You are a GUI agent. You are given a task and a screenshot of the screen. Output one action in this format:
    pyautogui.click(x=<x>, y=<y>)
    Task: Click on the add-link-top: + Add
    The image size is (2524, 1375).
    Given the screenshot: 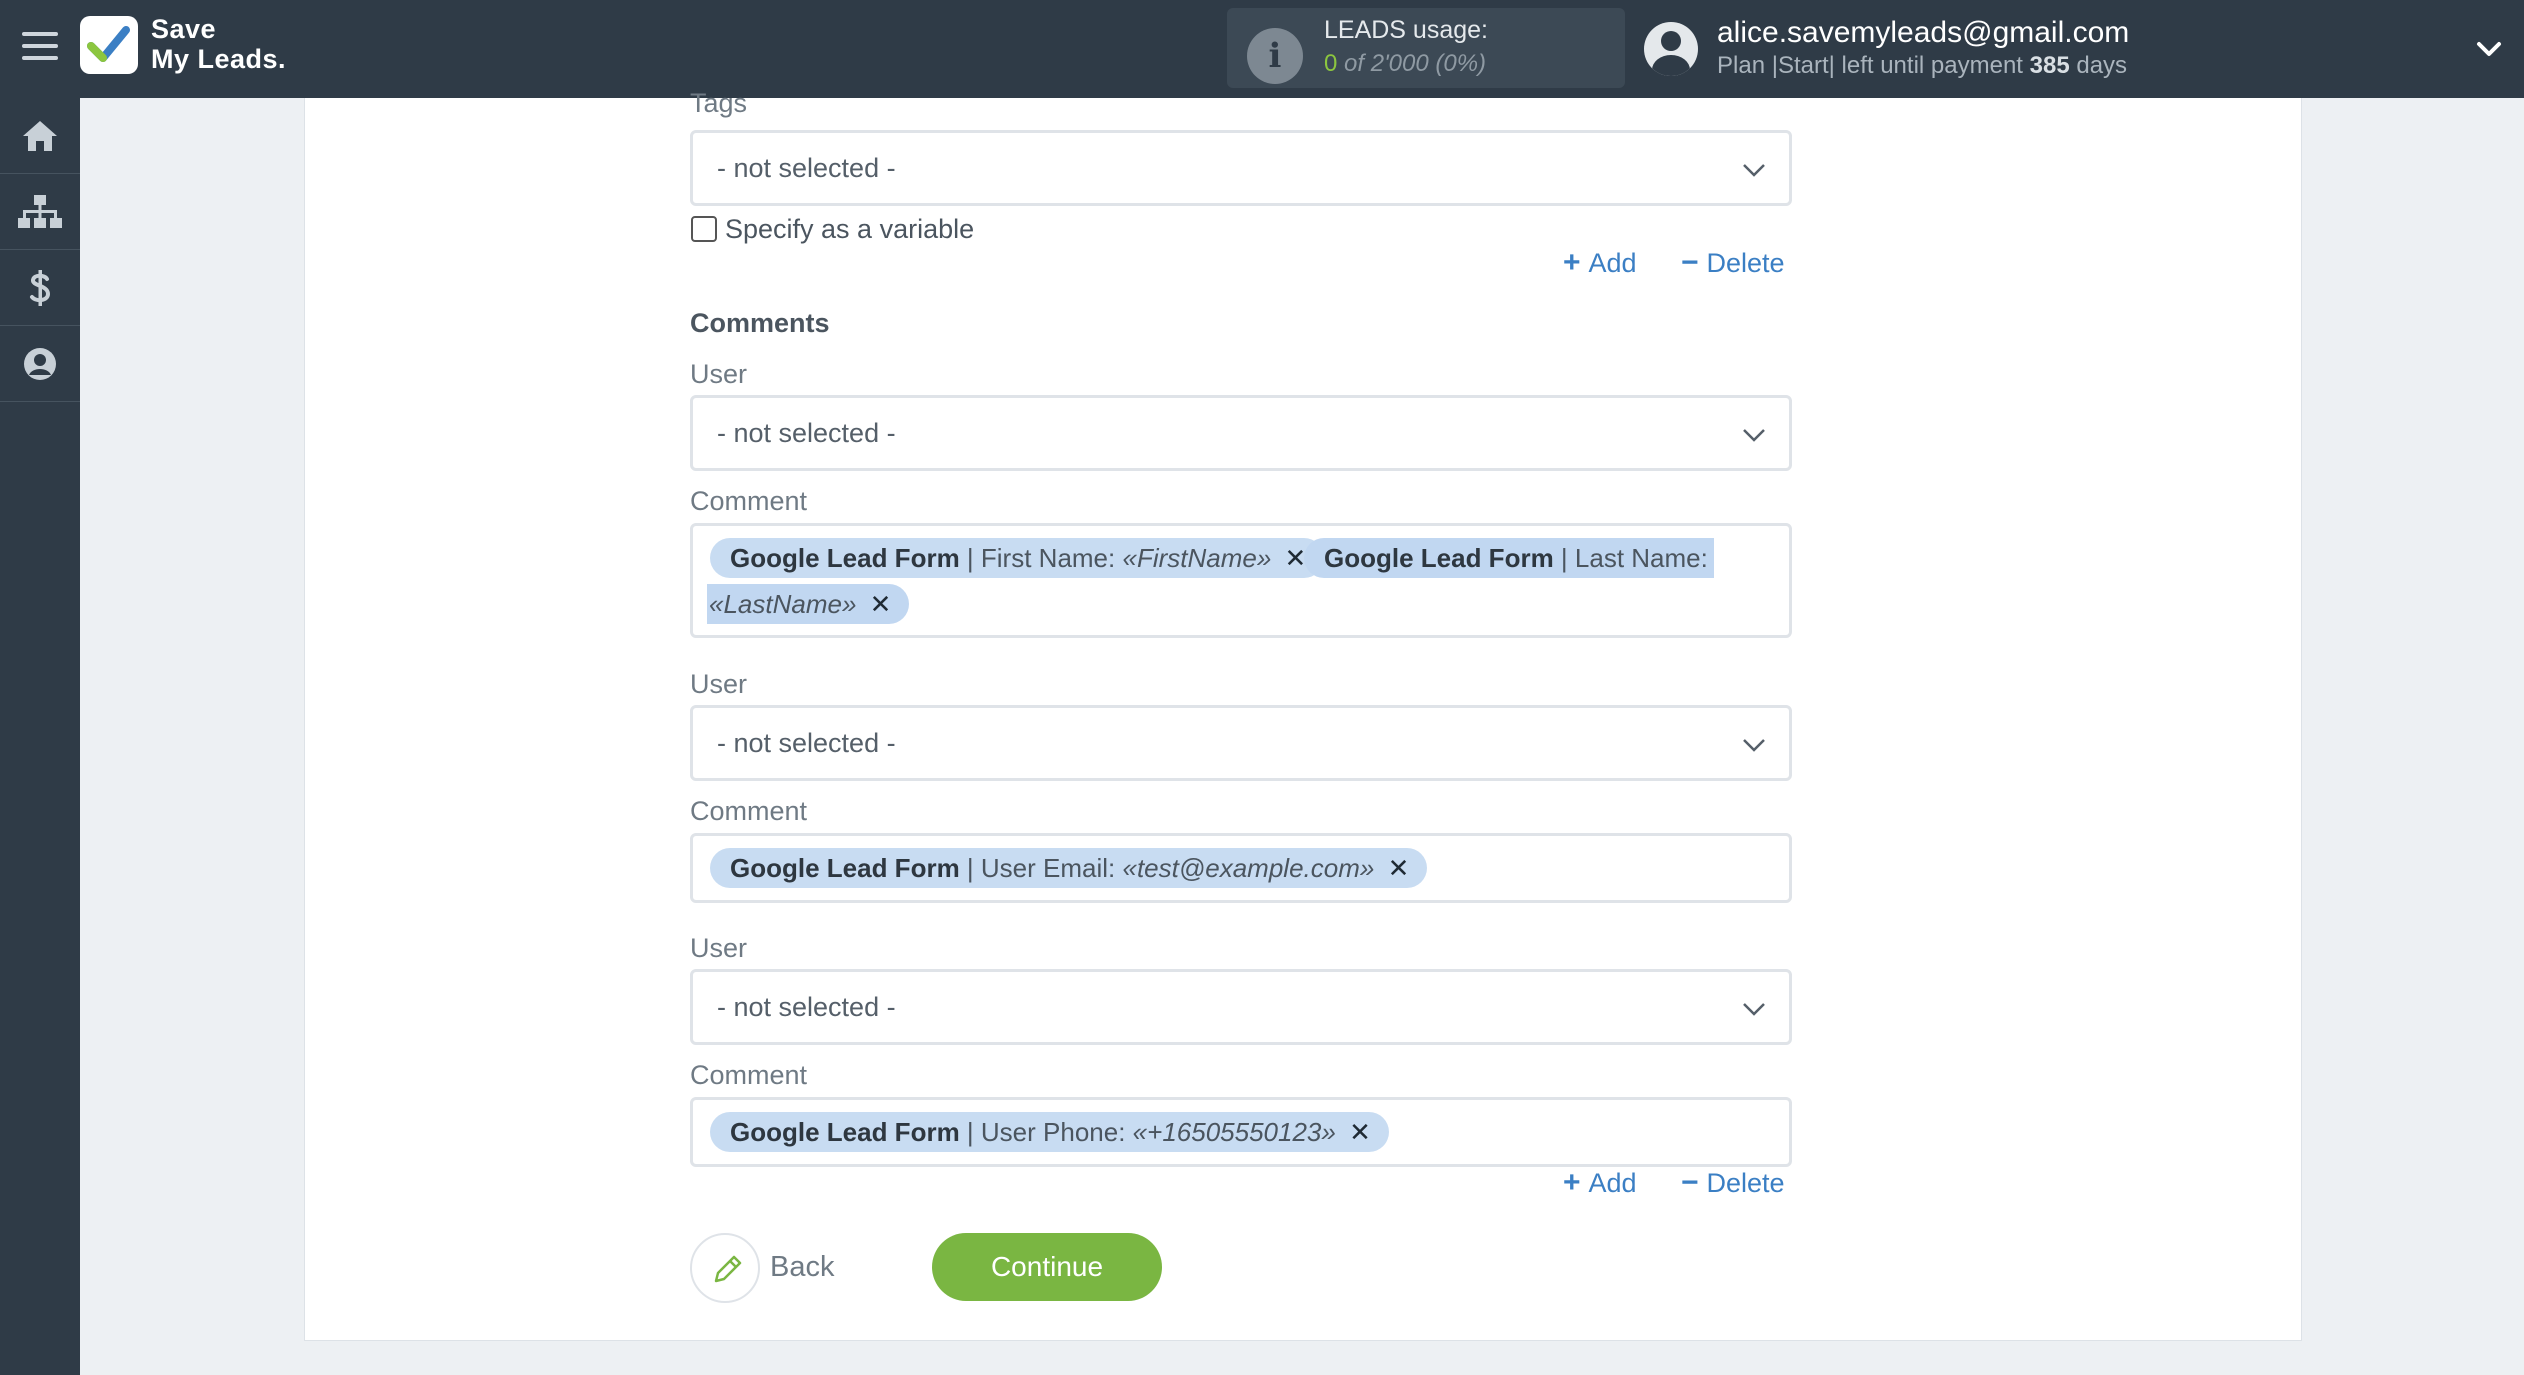 What is the action you would take?
    pyautogui.click(x=1600, y=263)
    